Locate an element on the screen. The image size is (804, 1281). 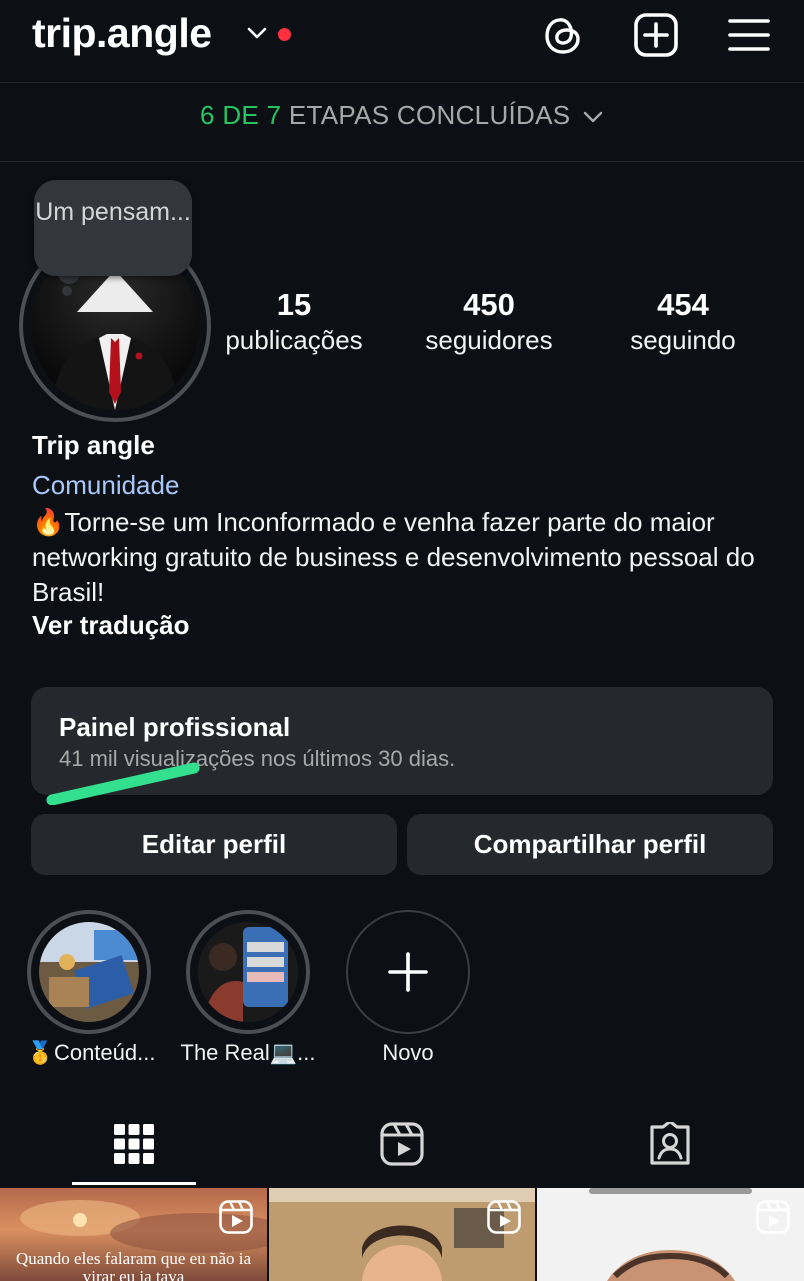
green-marker-stroke is located at coordinates (123, 783).